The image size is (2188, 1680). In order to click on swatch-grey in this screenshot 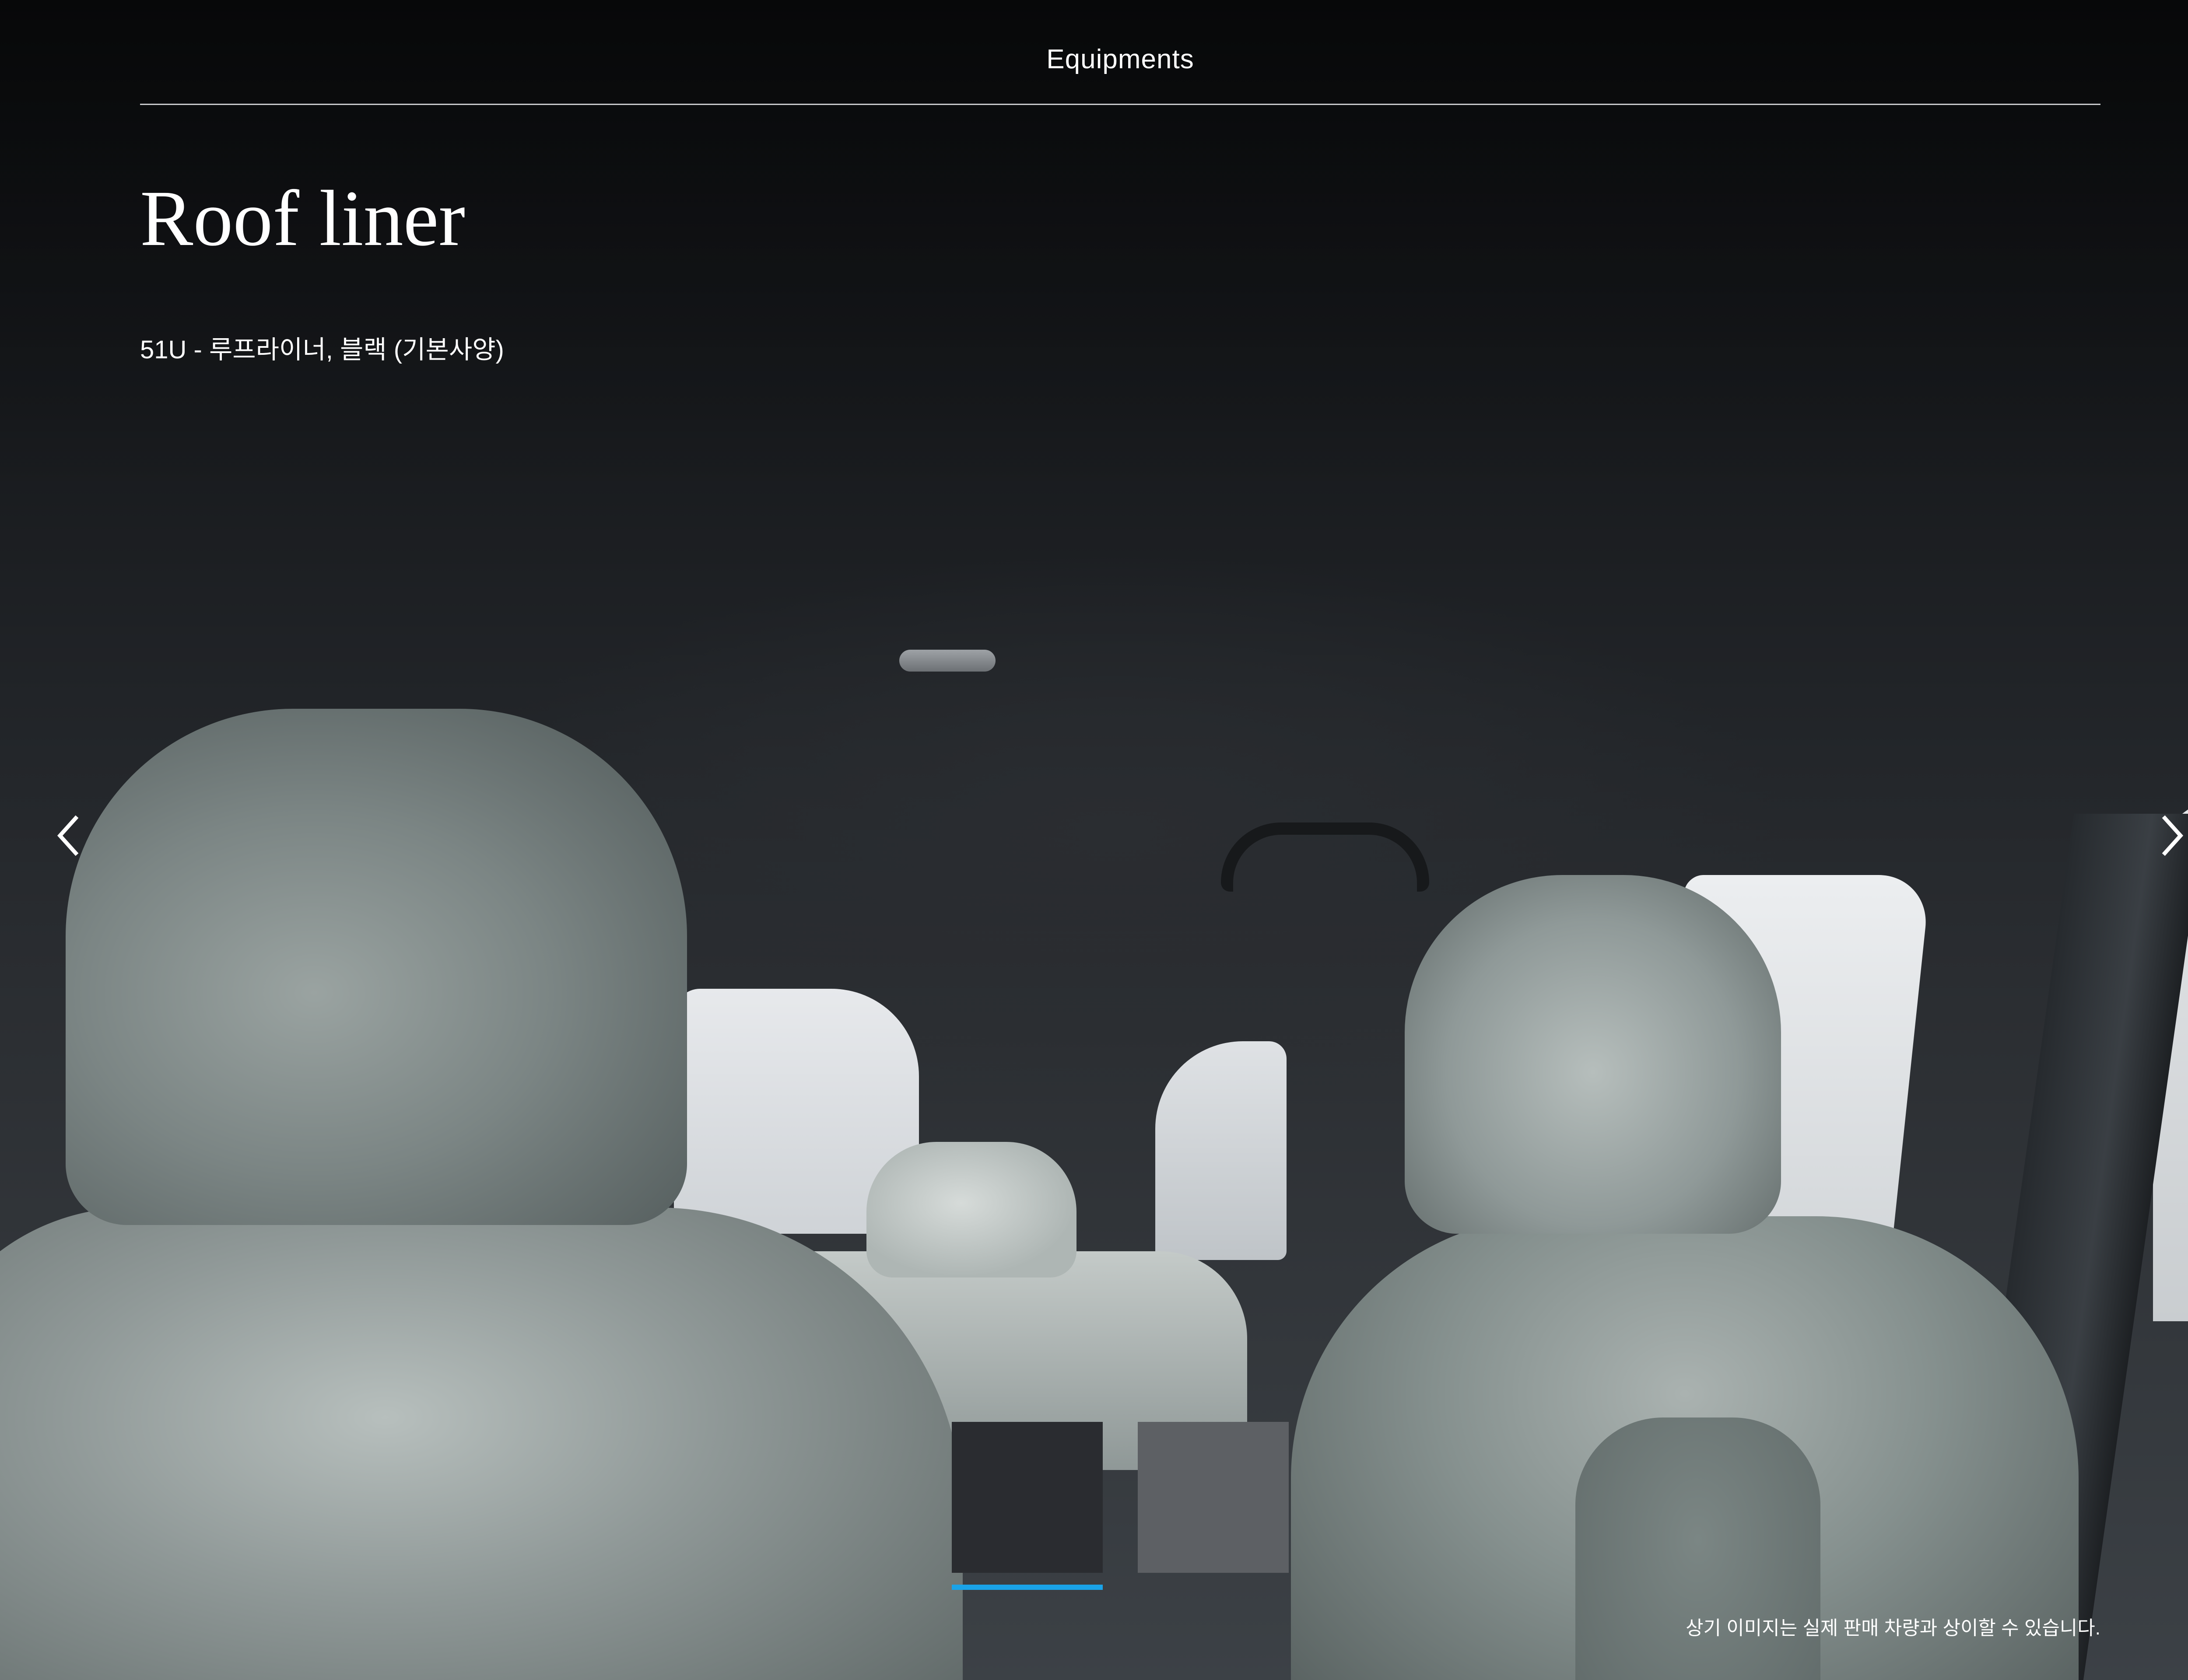, I will do `click(1213, 1497)`.